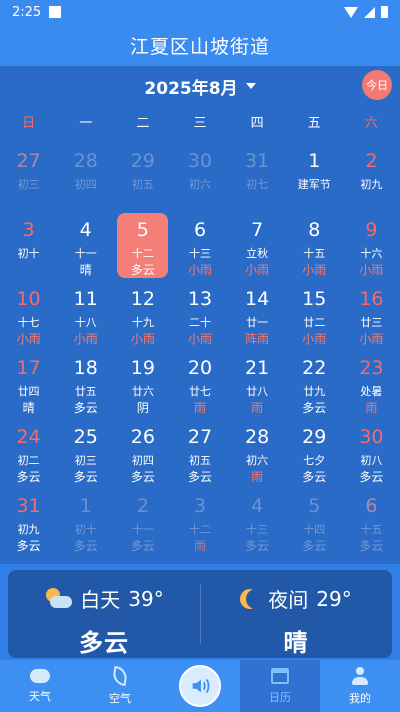 Image resolution: width=400 pixels, height=712 pixels. I want to click on day-number: 25, so click(85, 437).